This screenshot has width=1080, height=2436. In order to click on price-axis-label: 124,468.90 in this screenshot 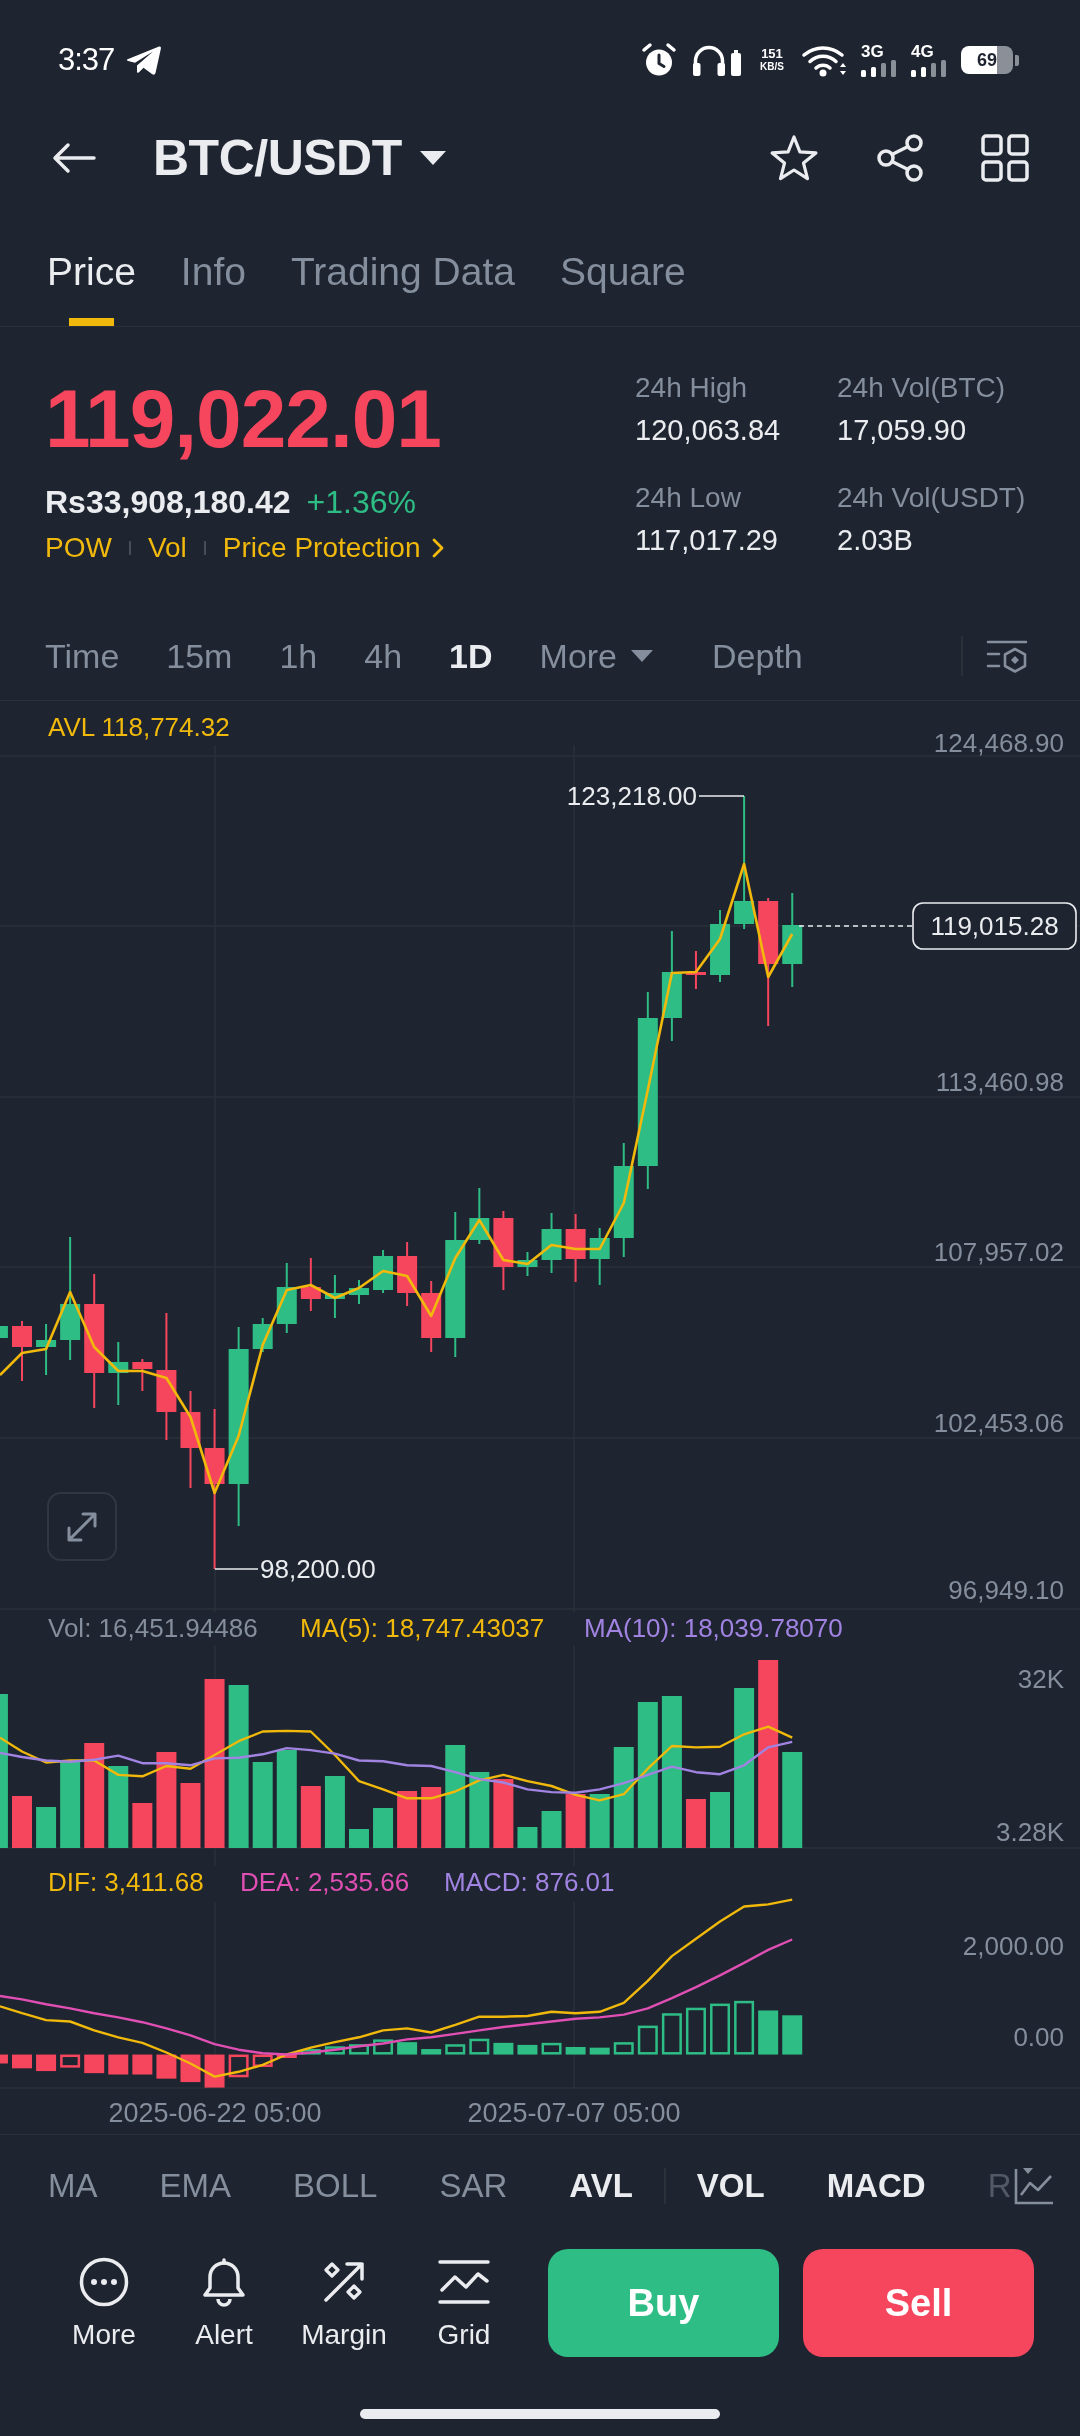, I will do `click(998, 743)`.